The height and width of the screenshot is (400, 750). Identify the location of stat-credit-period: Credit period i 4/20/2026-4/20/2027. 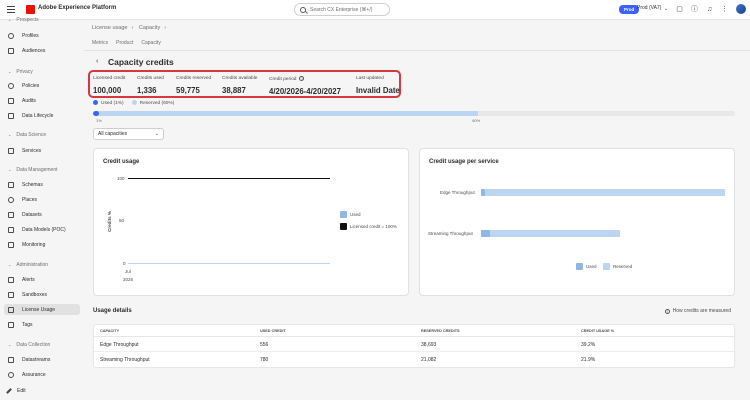
(305, 86).